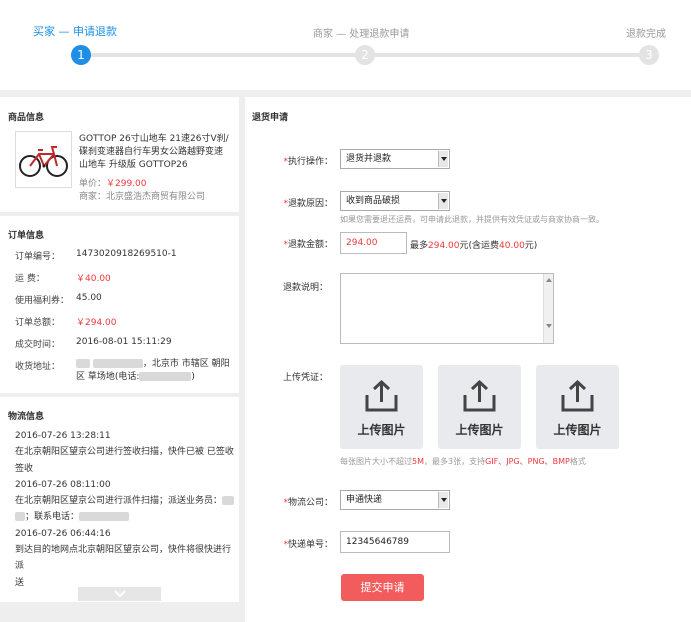  I want to click on deal-time: 2016-08-01 15:11:29, so click(124, 342).